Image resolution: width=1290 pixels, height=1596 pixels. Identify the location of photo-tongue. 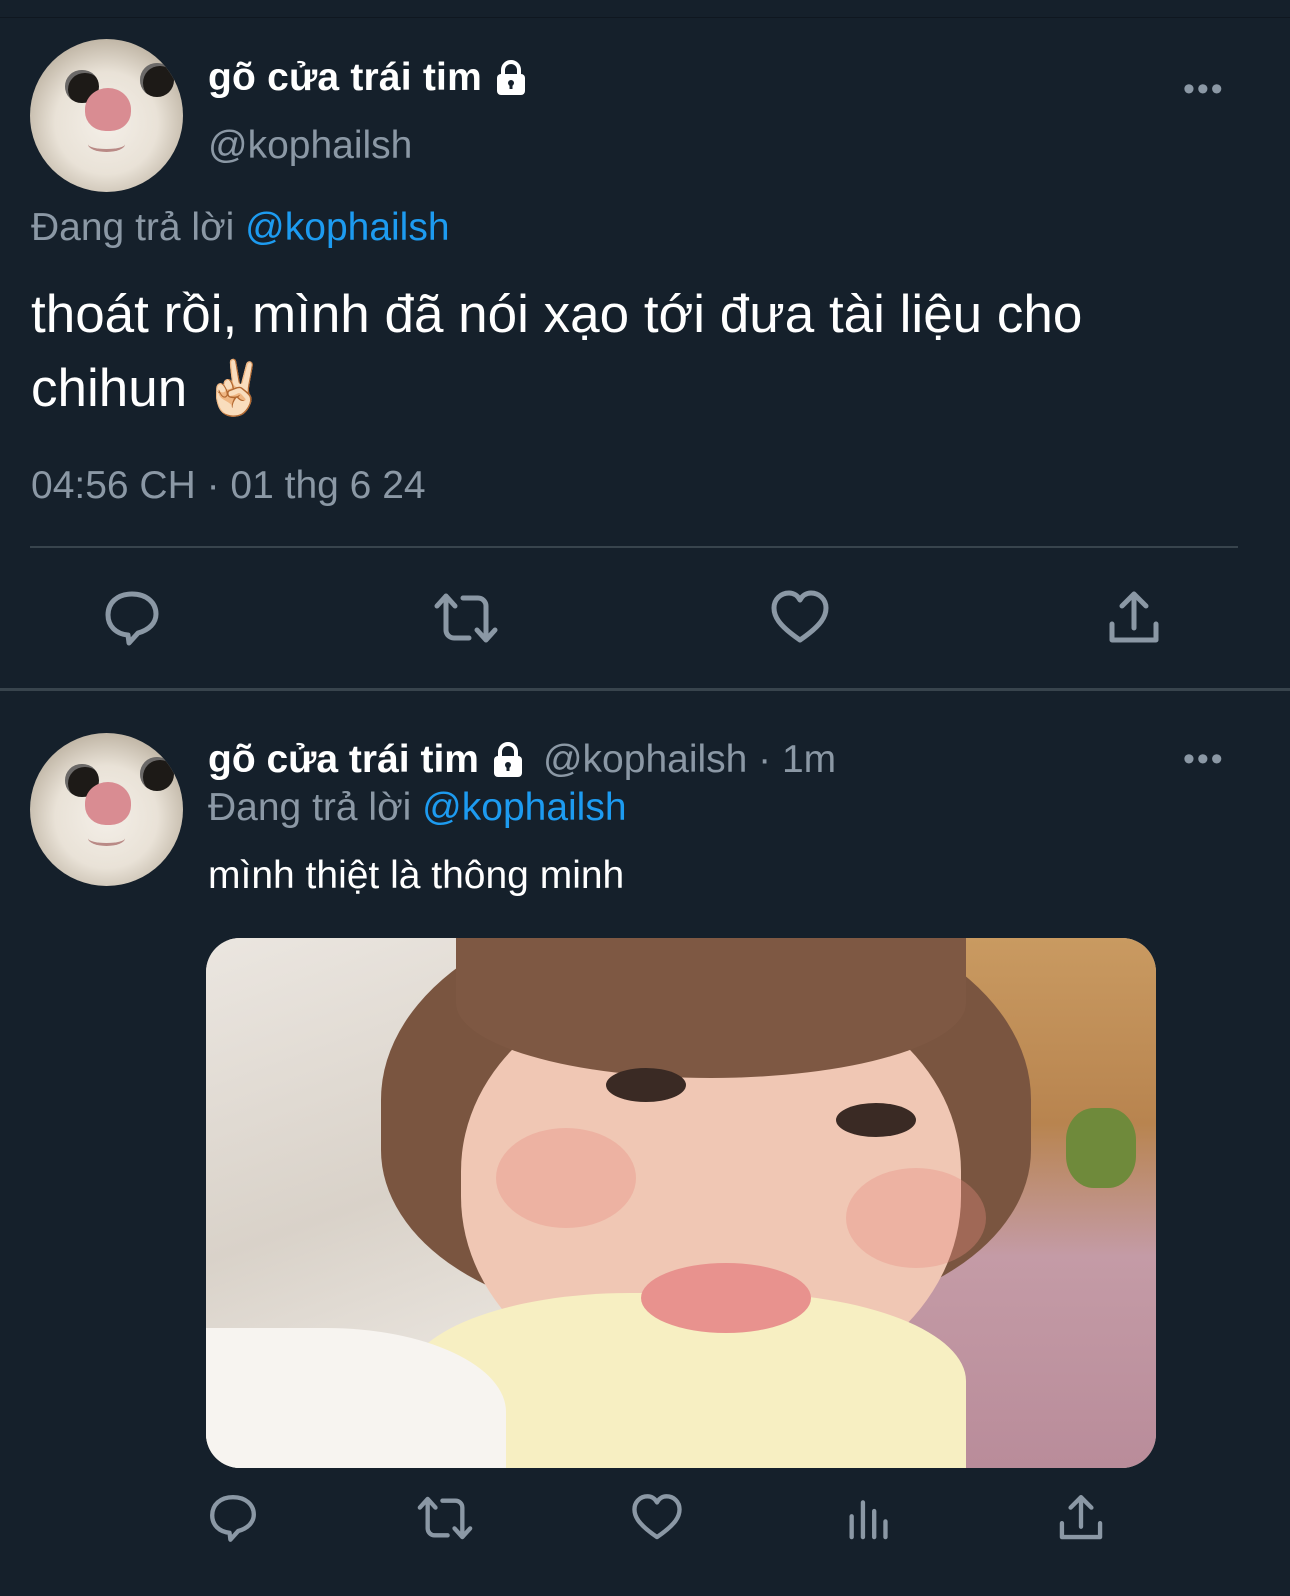
(726, 1298).